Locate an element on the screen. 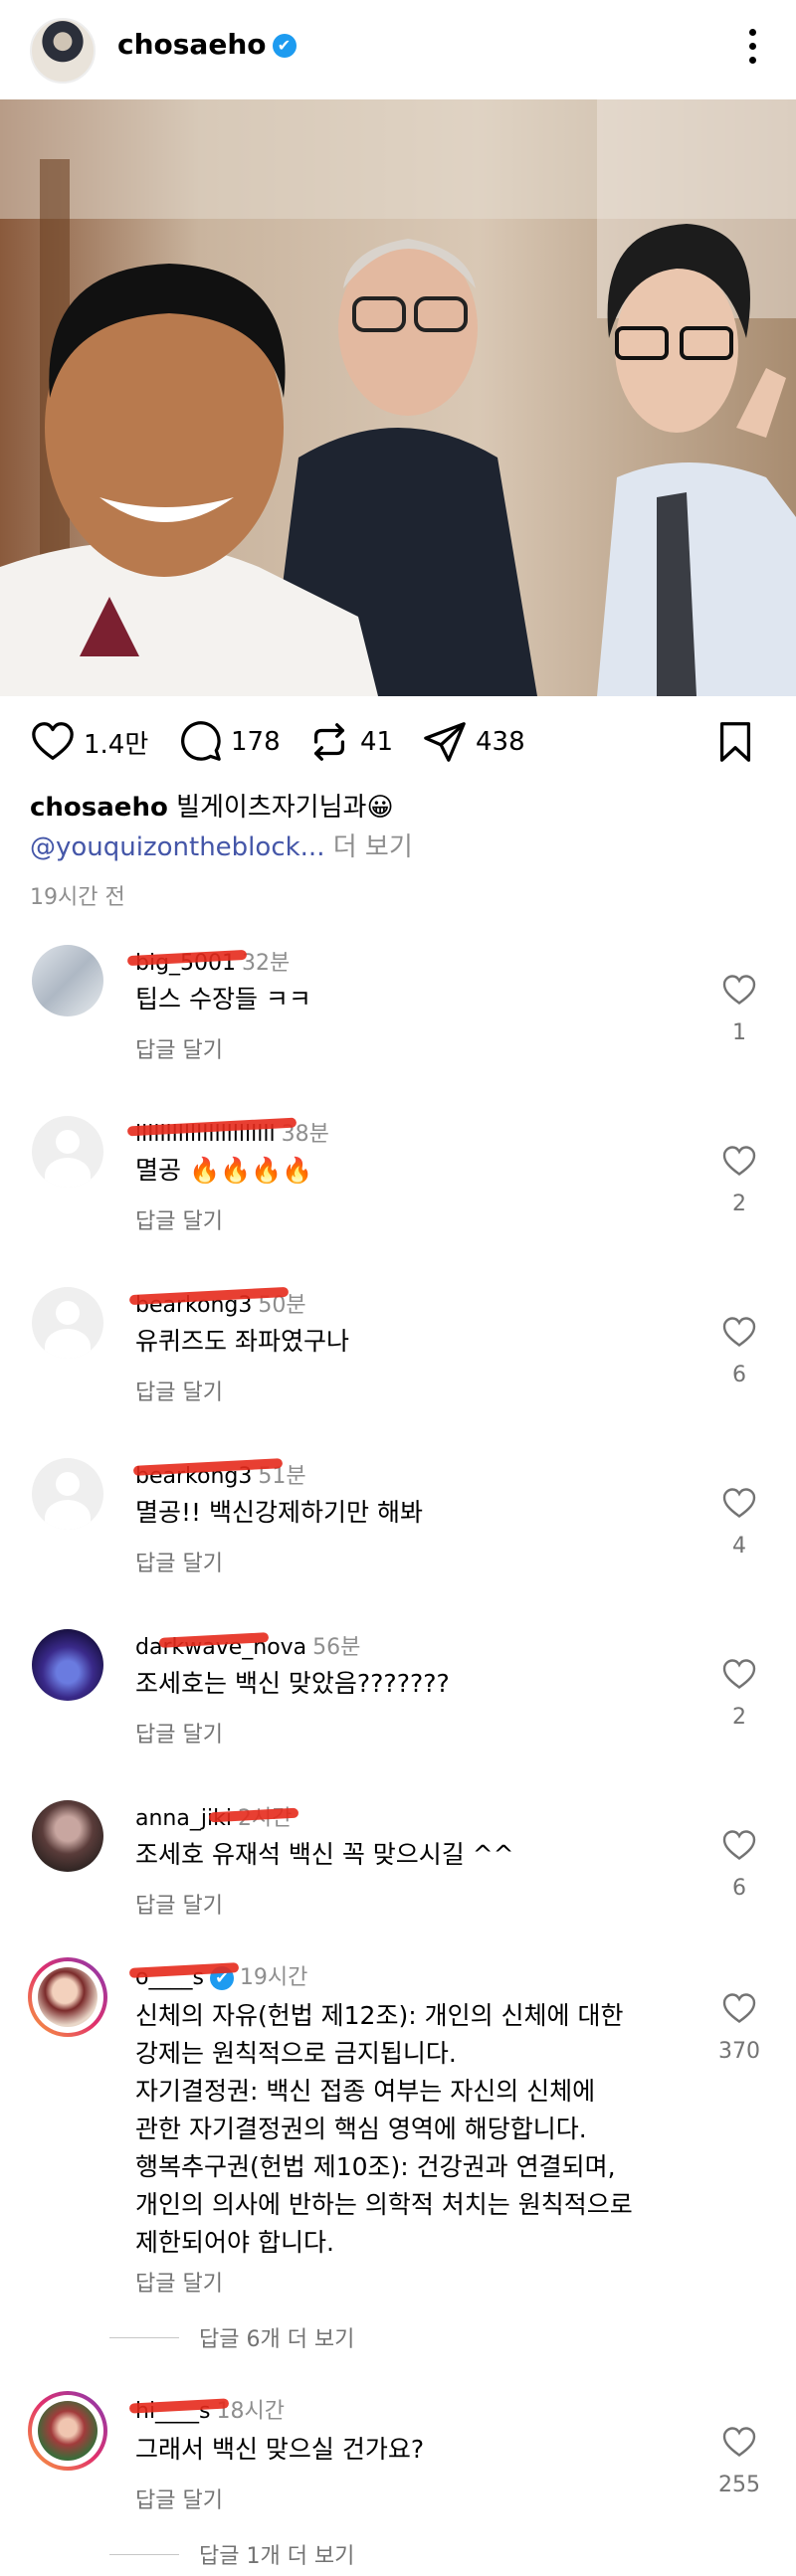 Image resolution: width=796 pixels, height=2576 pixels. bookmark-icon is located at coordinates (735, 742).